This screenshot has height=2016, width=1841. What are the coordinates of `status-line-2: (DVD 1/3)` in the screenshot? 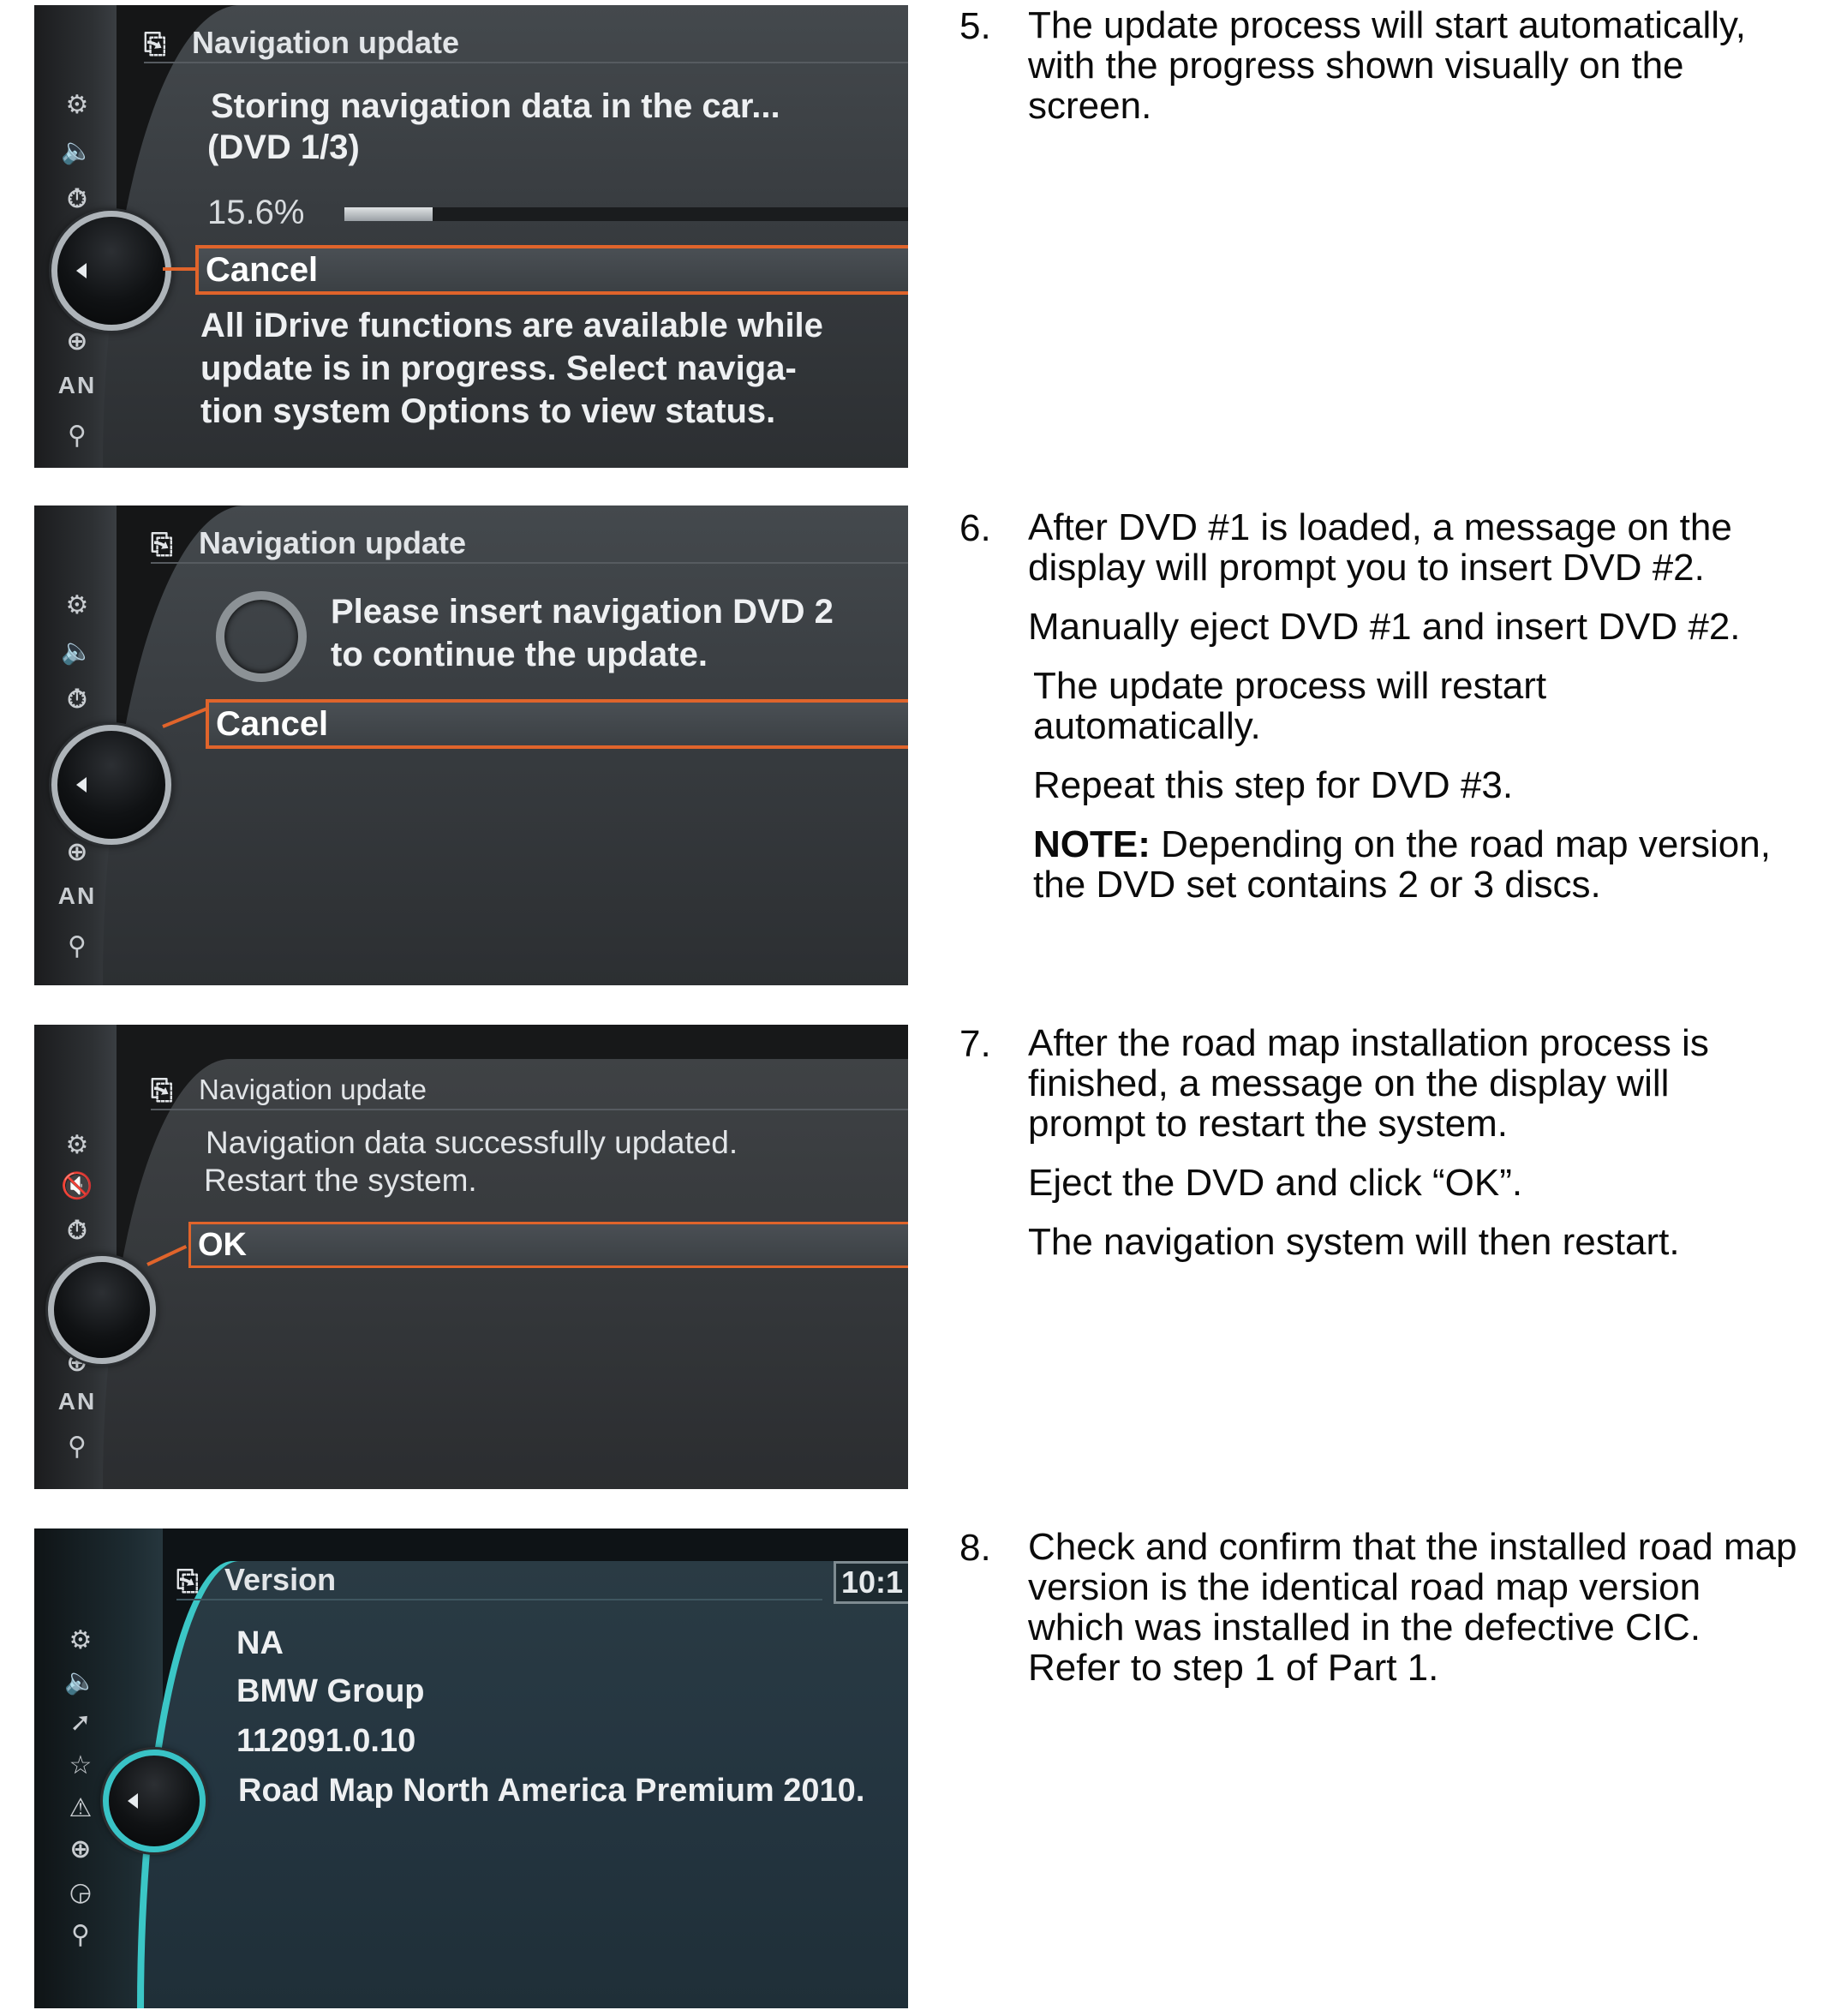 It's located at (283, 147).